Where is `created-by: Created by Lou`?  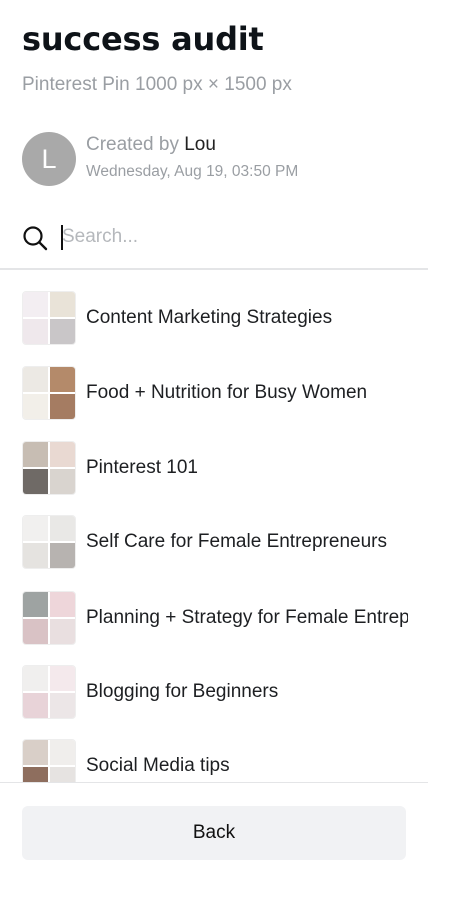
created-by: Created by Lou is located at coordinates (151, 145).